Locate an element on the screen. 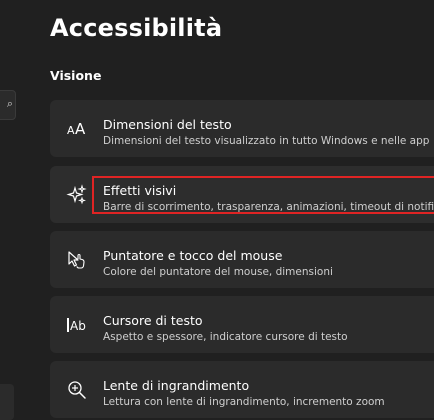 This screenshot has height=420, width=434. setting-title: Cursore di testo is located at coordinates (153, 320).